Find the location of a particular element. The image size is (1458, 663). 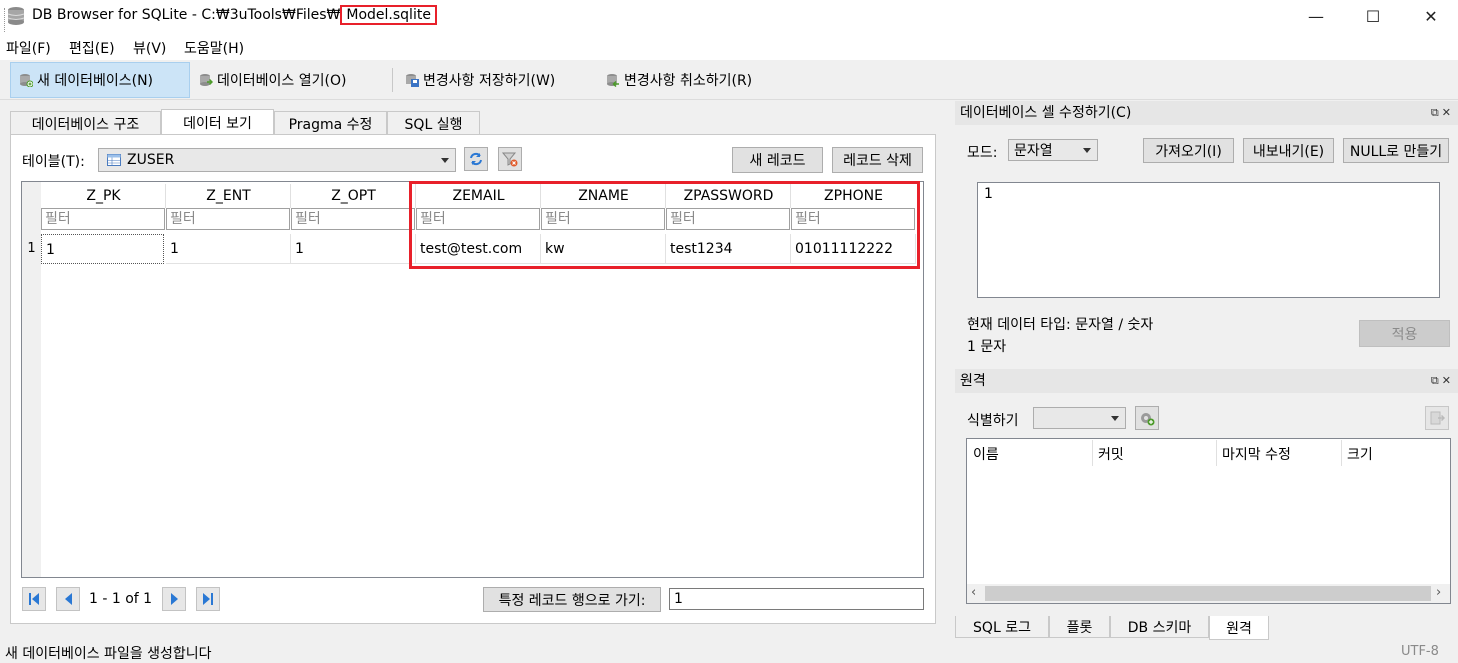

data-type-info: 현재 데이터 타입: 문자열 / 숫자 is located at coordinates (1060, 325).